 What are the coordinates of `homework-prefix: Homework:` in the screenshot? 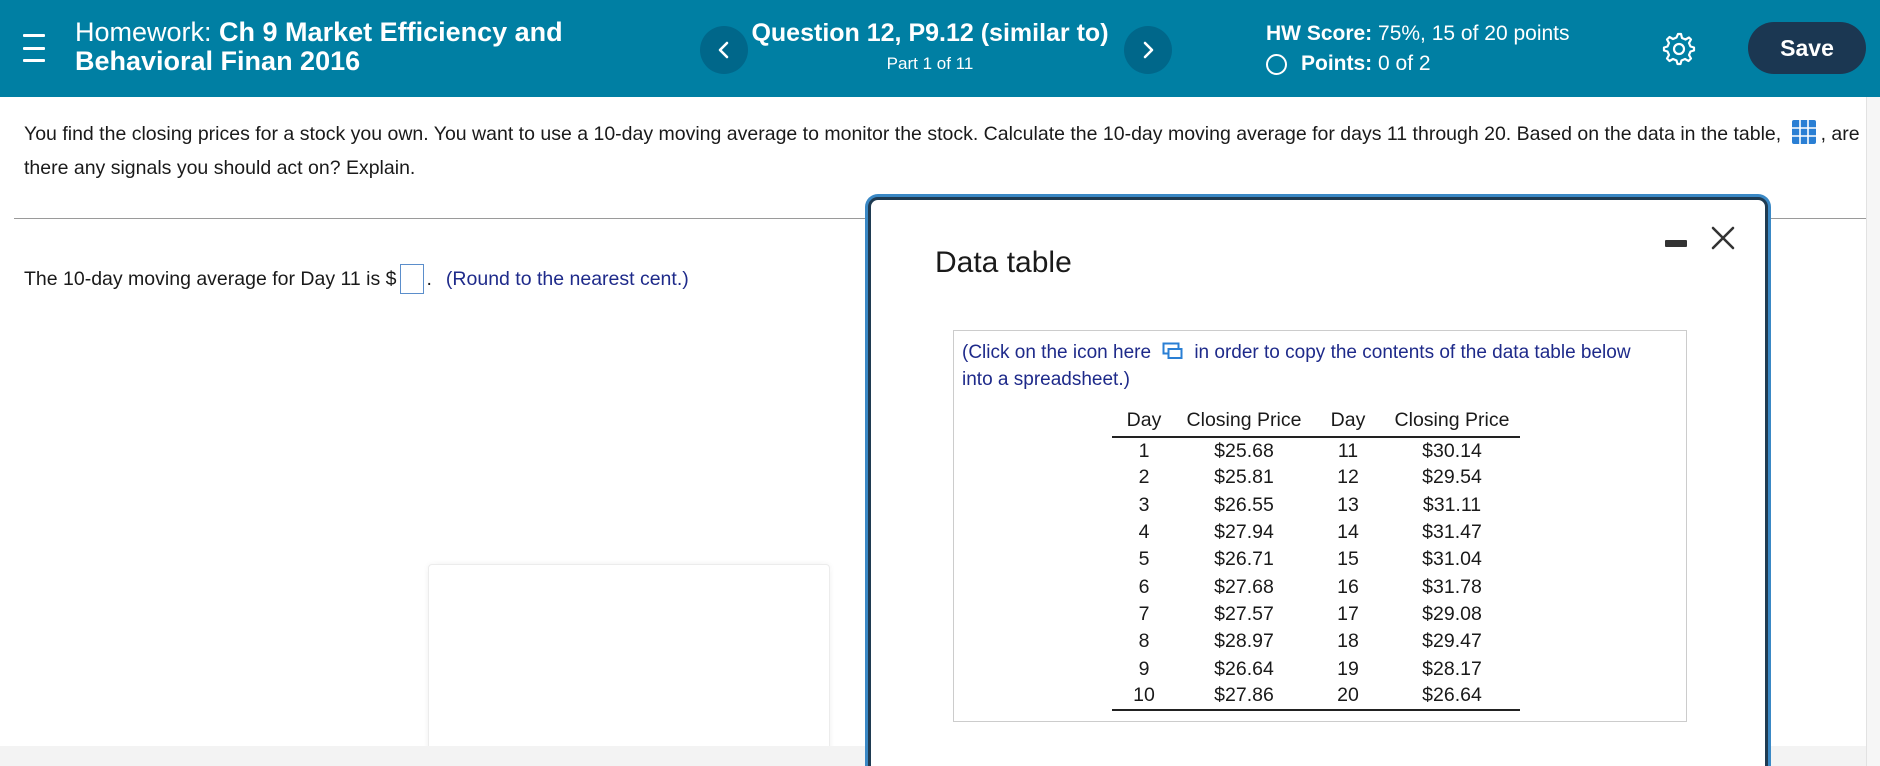 It's located at (143, 32).